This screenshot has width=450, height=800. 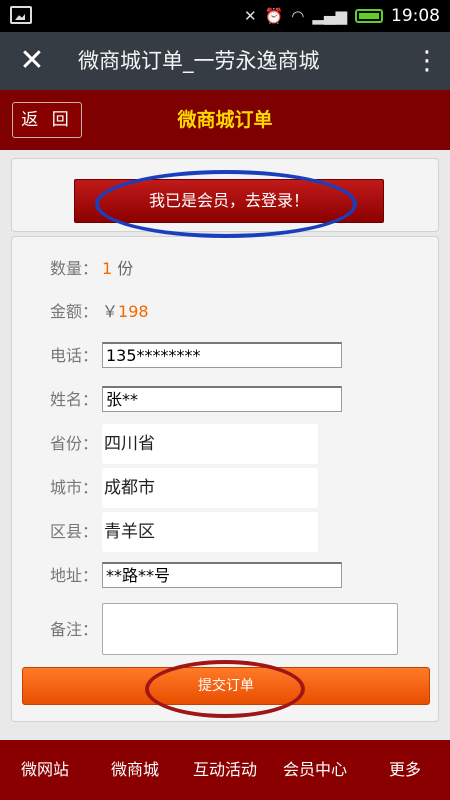 I want to click on name-label: 姓名：, so click(x=74, y=399).